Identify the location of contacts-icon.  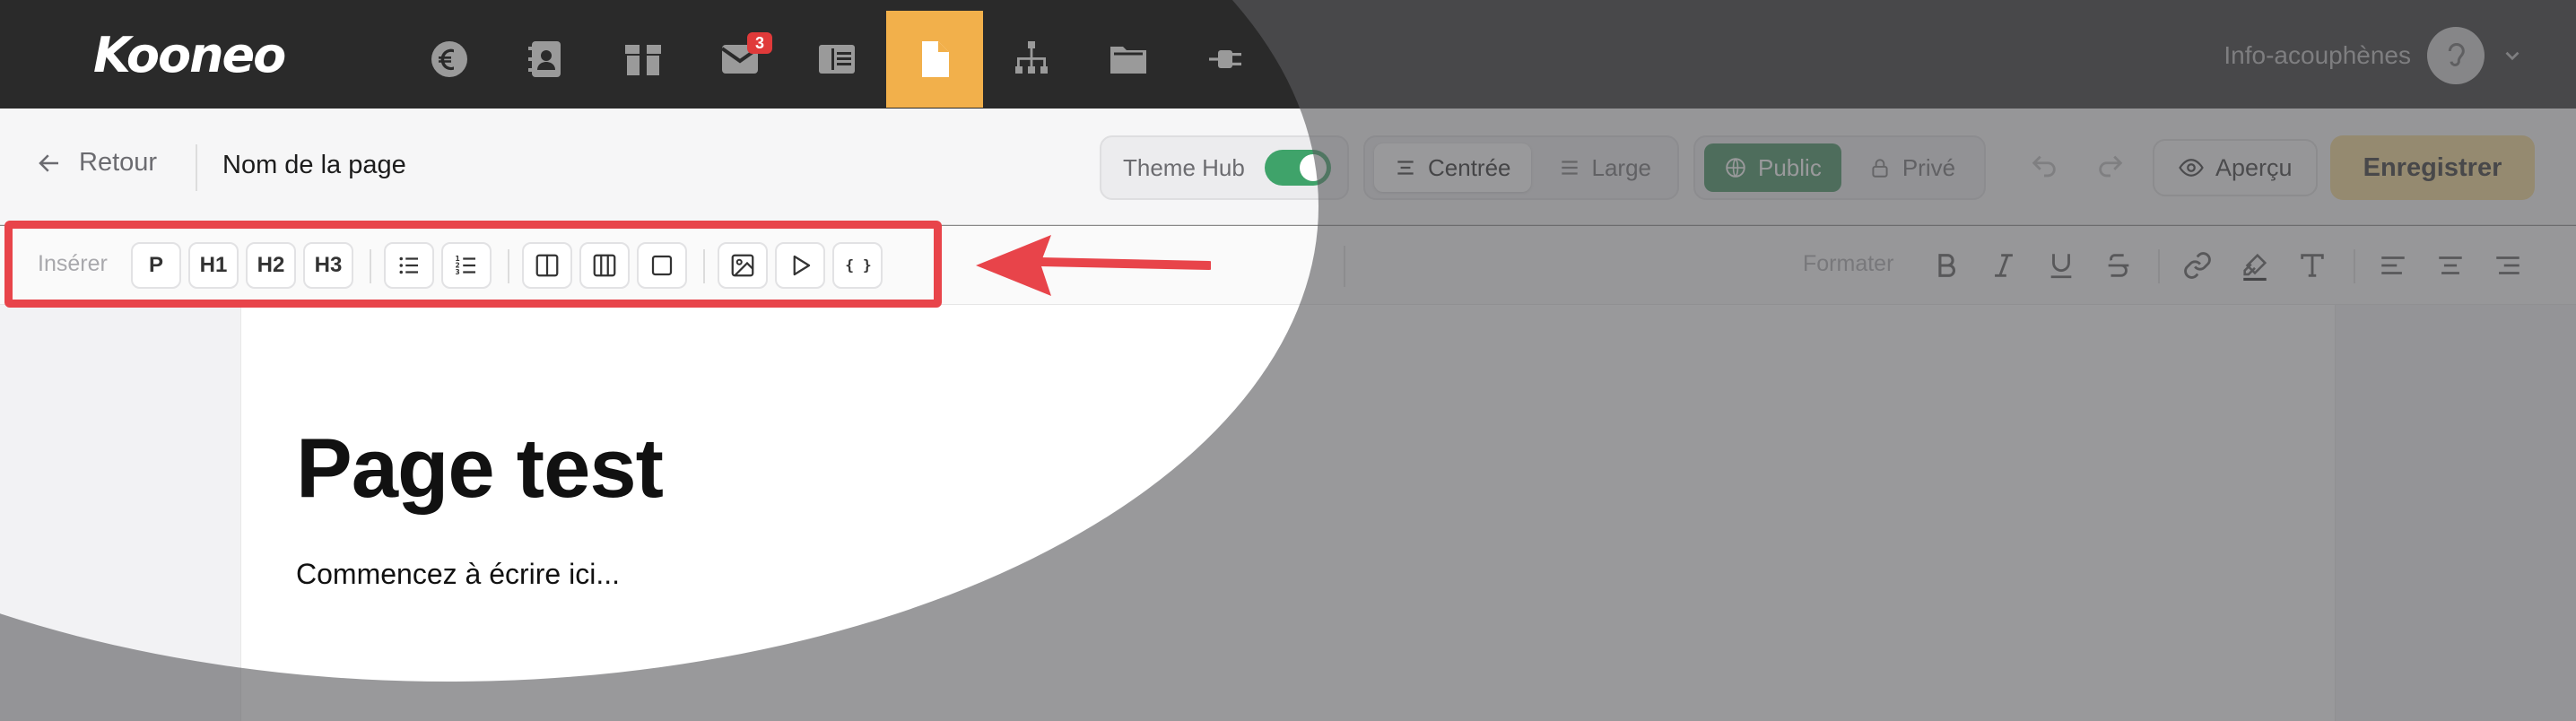
(544, 59).